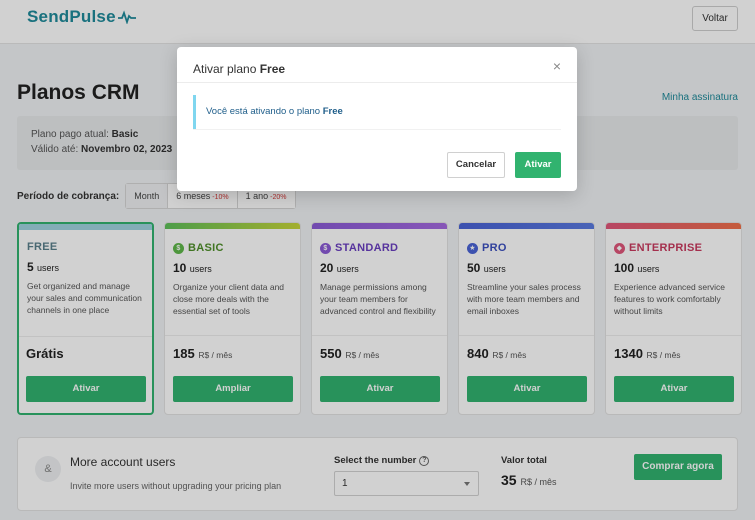 This screenshot has width=755, height=520. Describe the element at coordinates (538, 165) in the screenshot. I see `confirm-activate-button: Ativar` at that location.